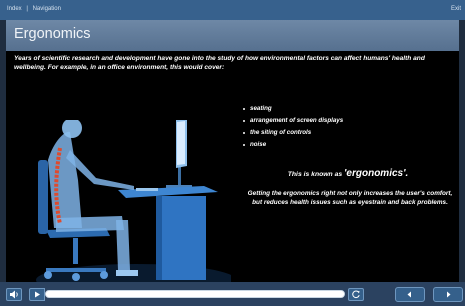 The width and height of the screenshot is (465, 306). Describe the element at coordinates (232, 10) in the screenshot. I see `top-navigation-bar: Index | Navigation Exit` at that location.